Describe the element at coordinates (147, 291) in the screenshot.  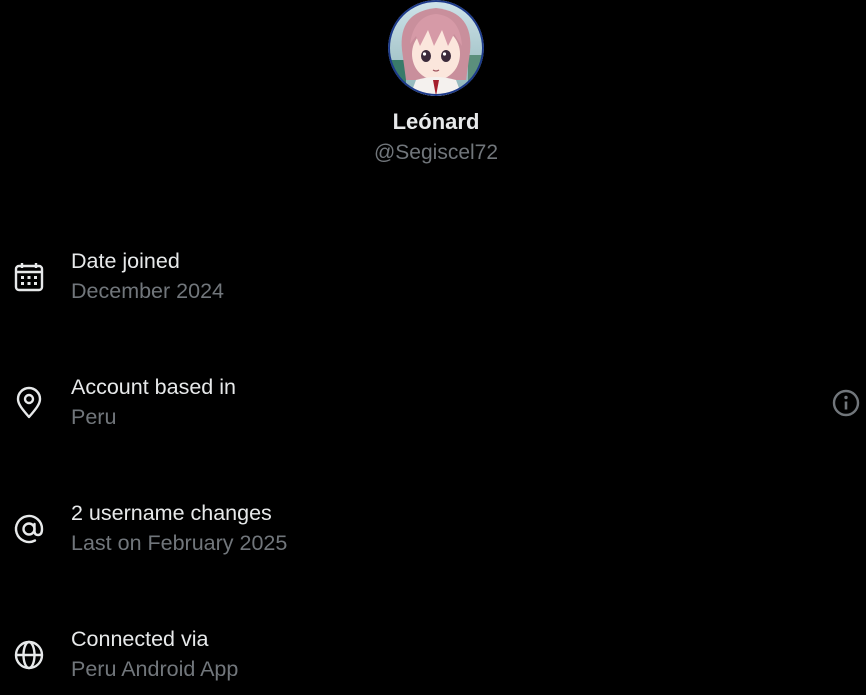
I see `row-subtitle: December 2024` at that location.